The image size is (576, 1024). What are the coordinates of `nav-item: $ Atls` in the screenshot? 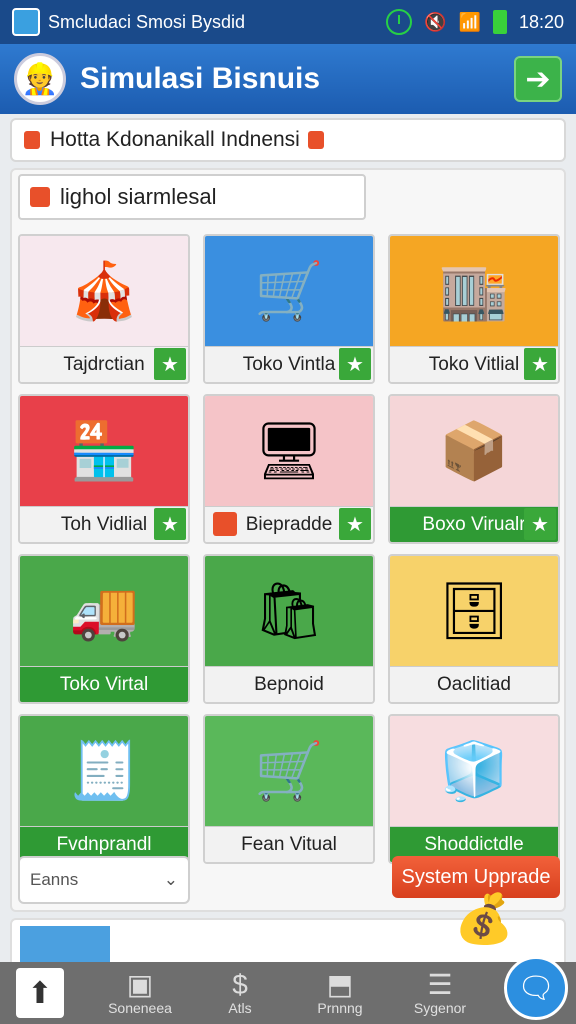 It's located at (240, 993).